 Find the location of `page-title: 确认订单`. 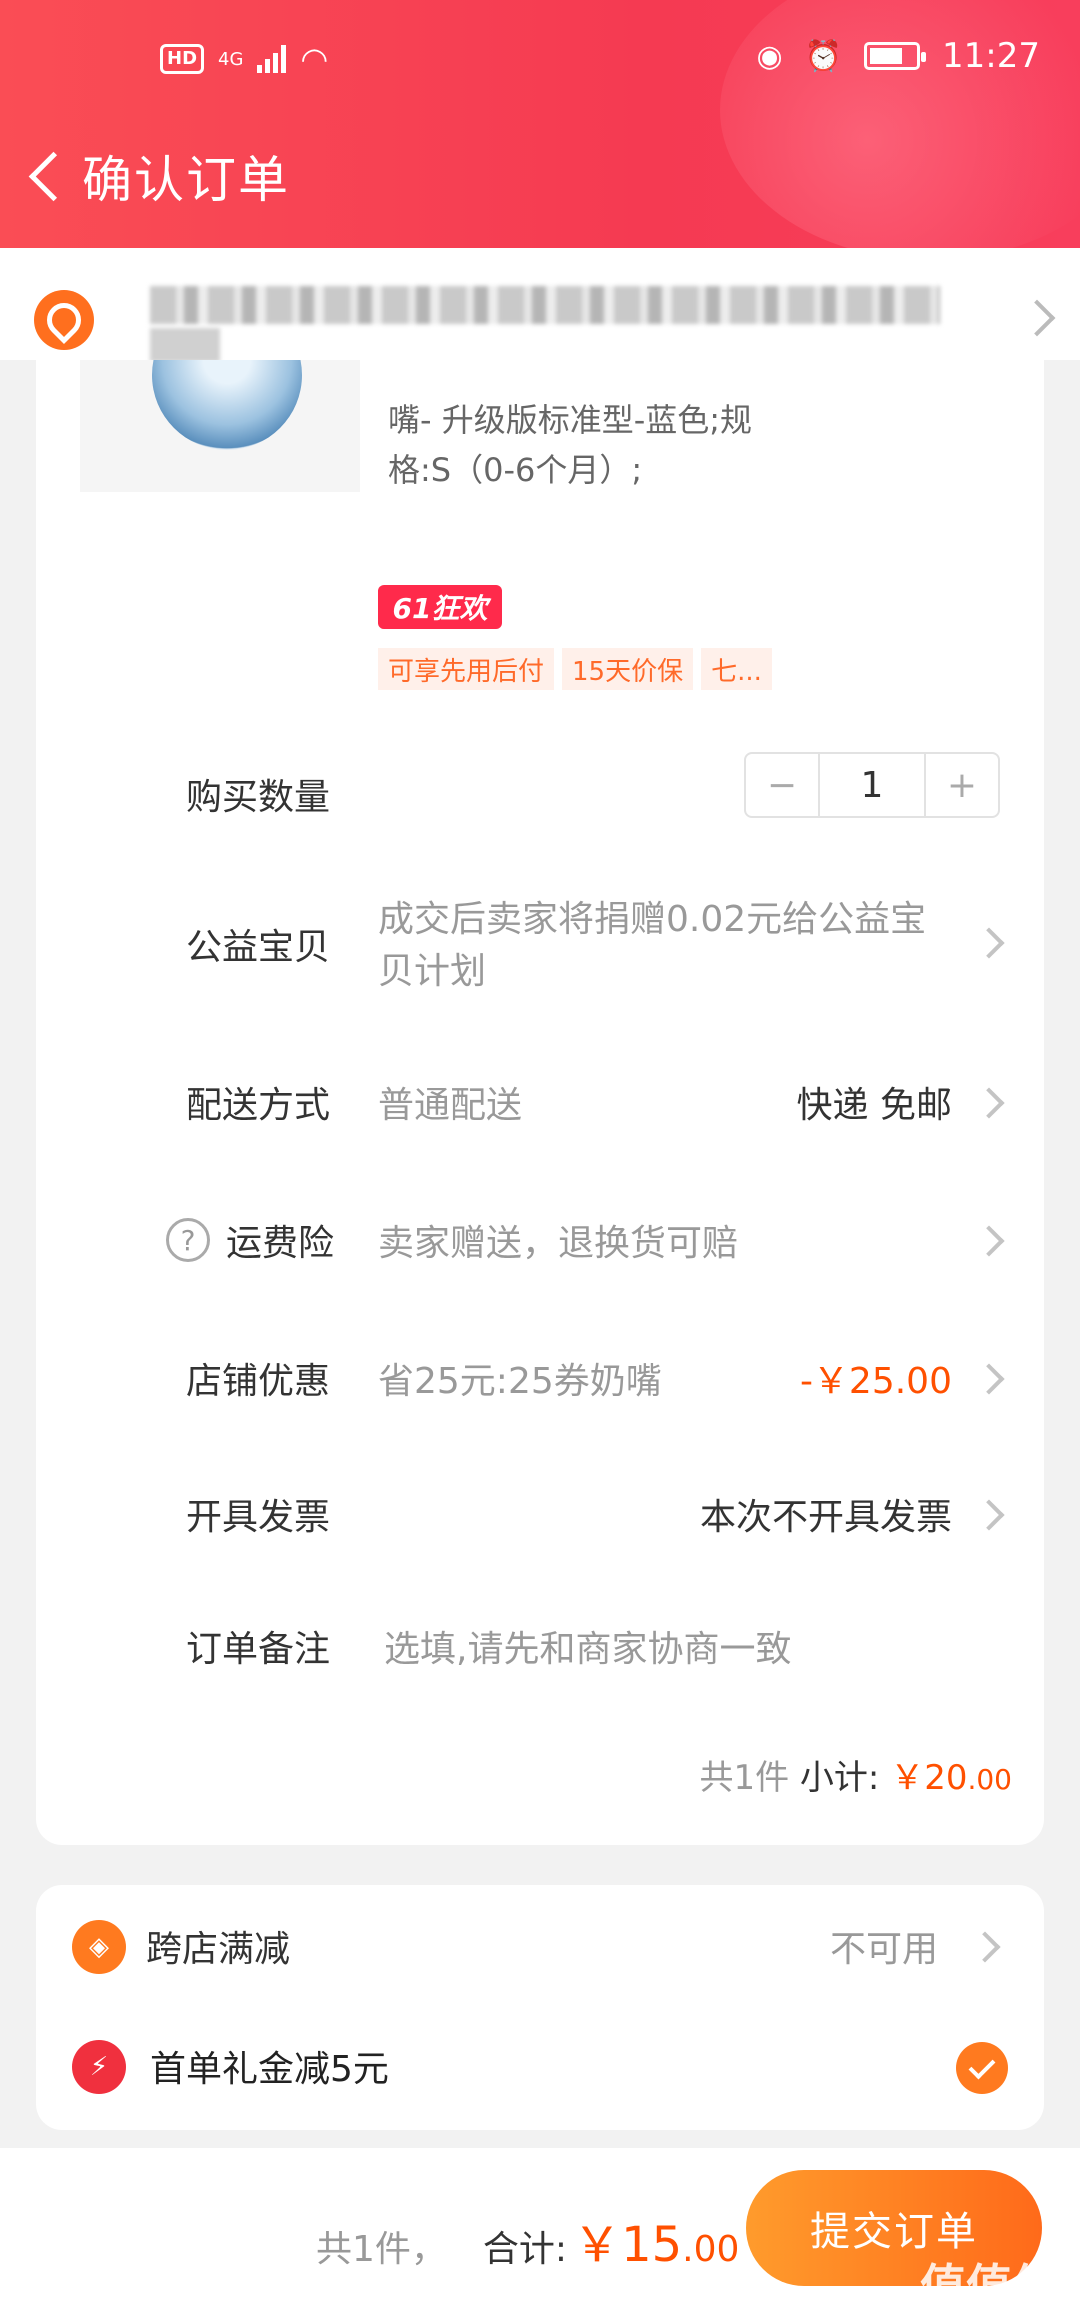

page-title: 确认订单 is located at coordinates (186, 180).